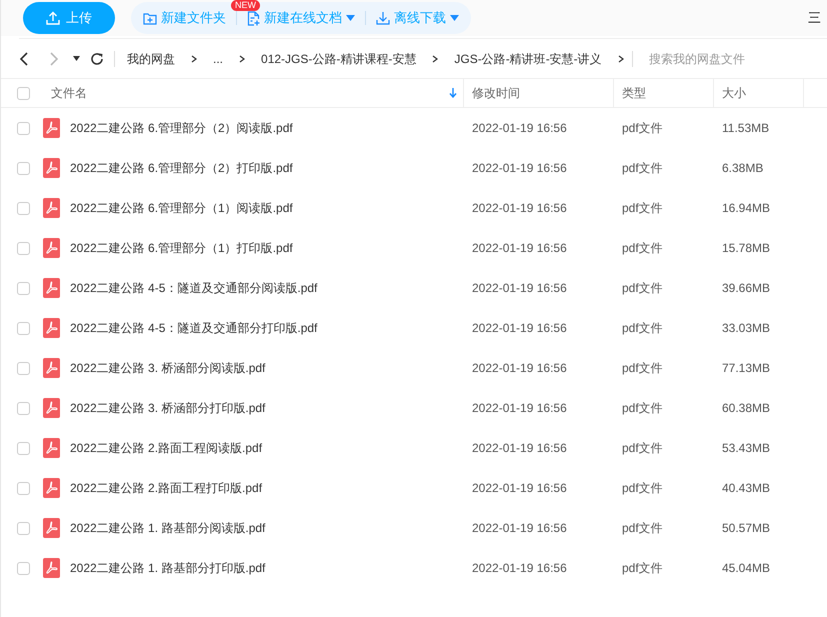 The height and width of the screenshot is (617, 827). I want to click on file-name: 2022二建公路 6.管理部分（1）打印版.pdf, so click(181, 248).